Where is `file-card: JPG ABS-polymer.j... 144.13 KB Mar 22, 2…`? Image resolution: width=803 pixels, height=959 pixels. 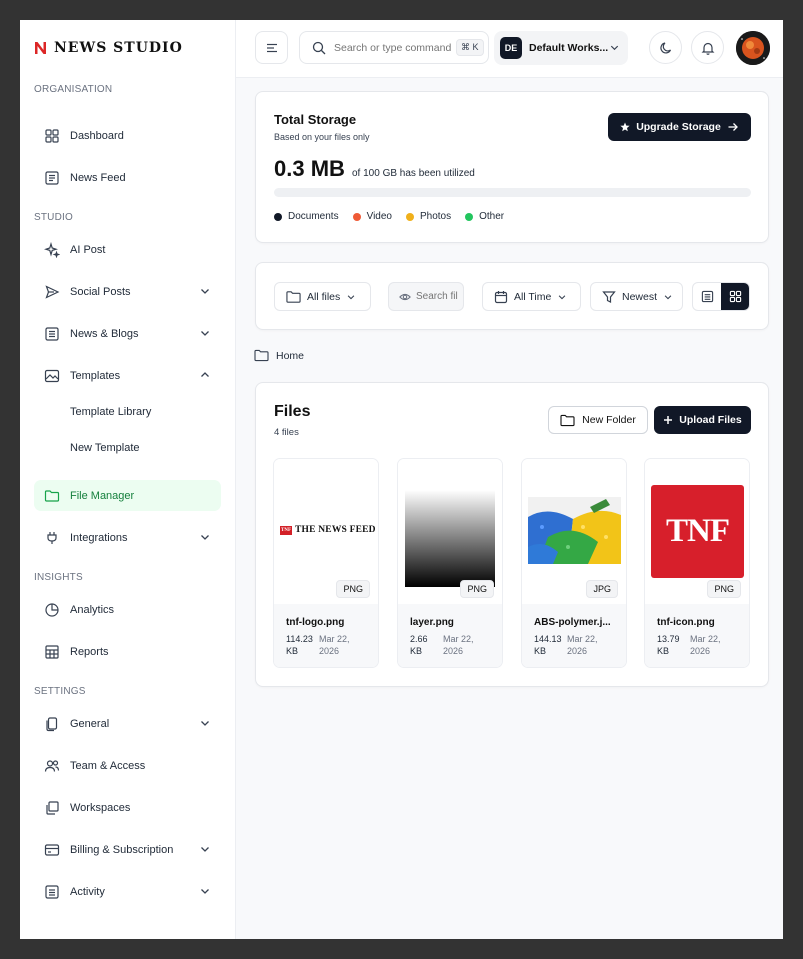 file-card: JPG ABS-polymer.j... 144.13 KB Mar 22, 2… is located at coordinates (574, 563).